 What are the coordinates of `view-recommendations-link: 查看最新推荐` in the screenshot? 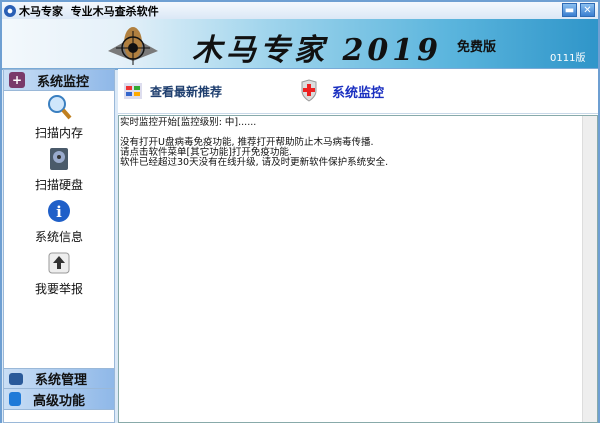 It's located at (173, 91).